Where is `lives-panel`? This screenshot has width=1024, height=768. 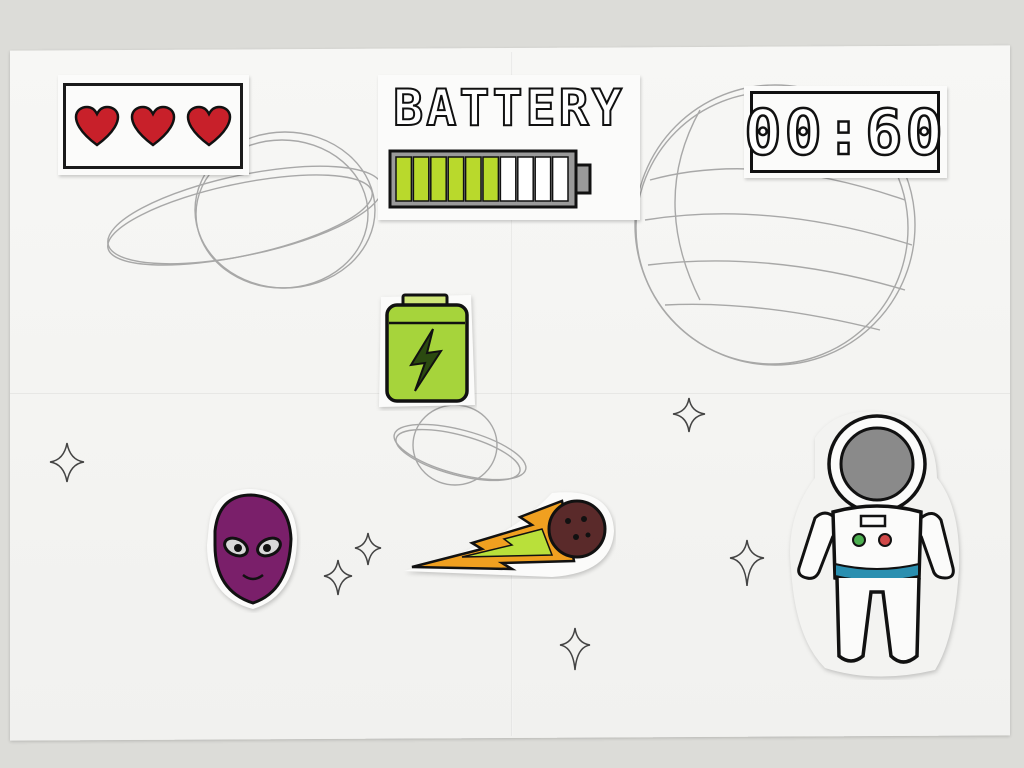
lives-panel is located at coordinates (153, 125).